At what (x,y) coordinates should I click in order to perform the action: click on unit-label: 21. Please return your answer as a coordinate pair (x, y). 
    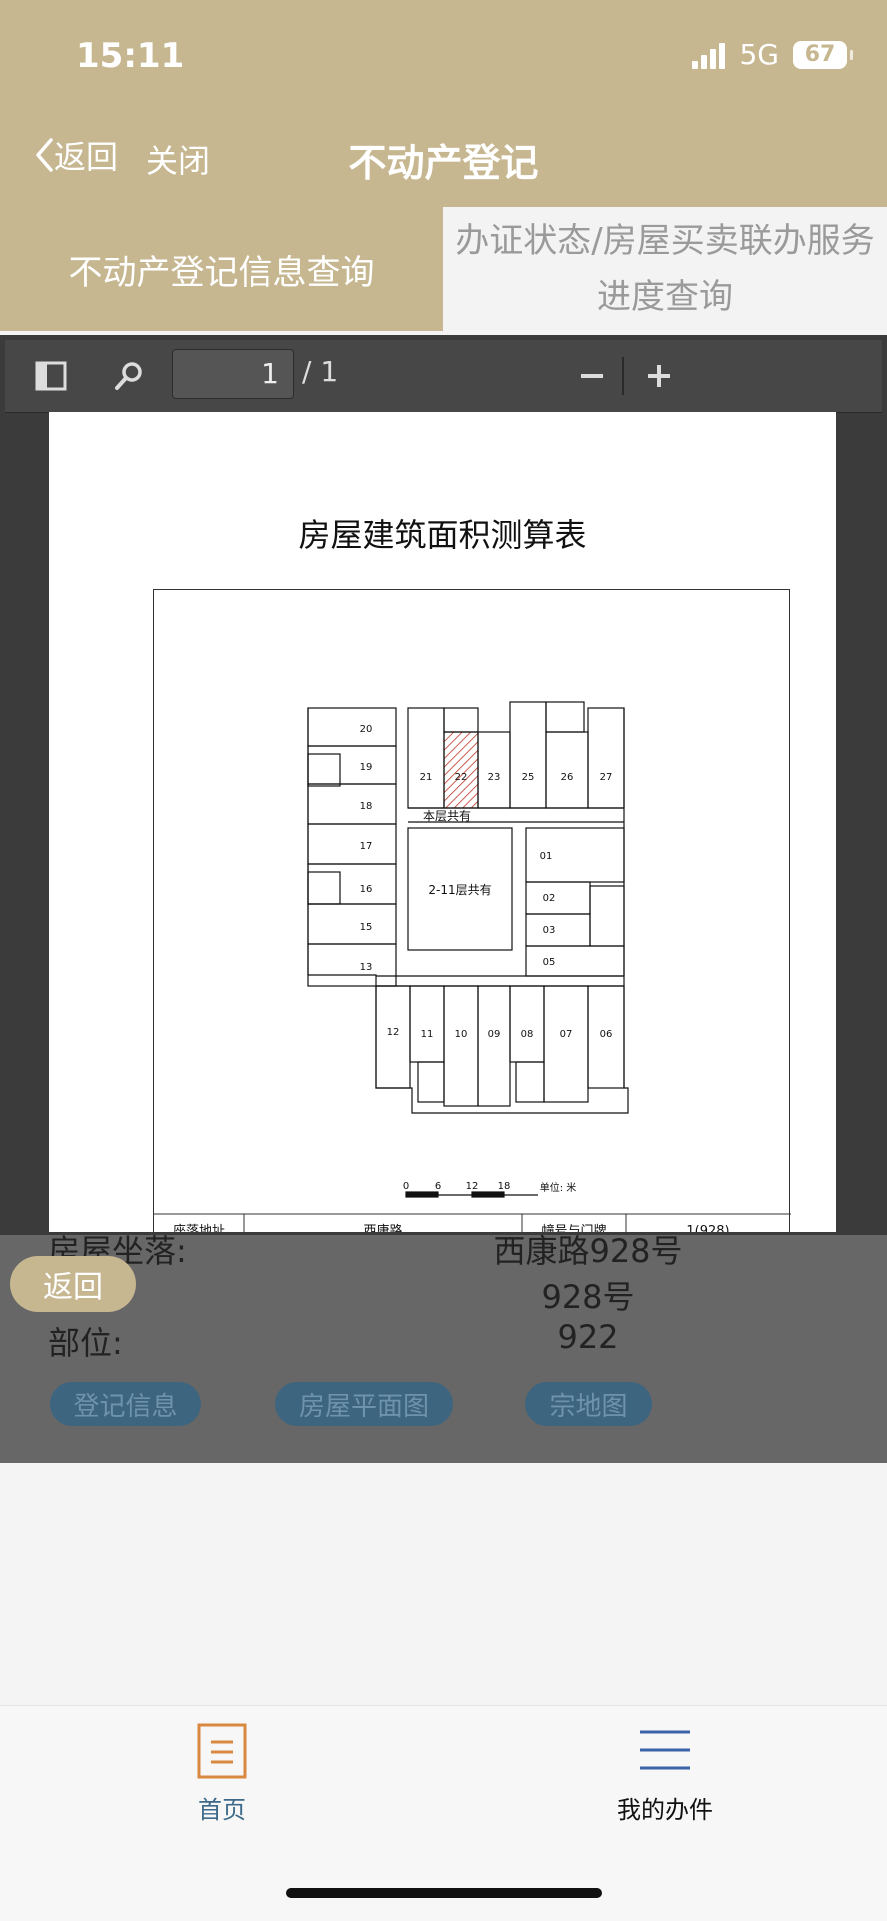
    Looking at the image, I should click on (426, 777).